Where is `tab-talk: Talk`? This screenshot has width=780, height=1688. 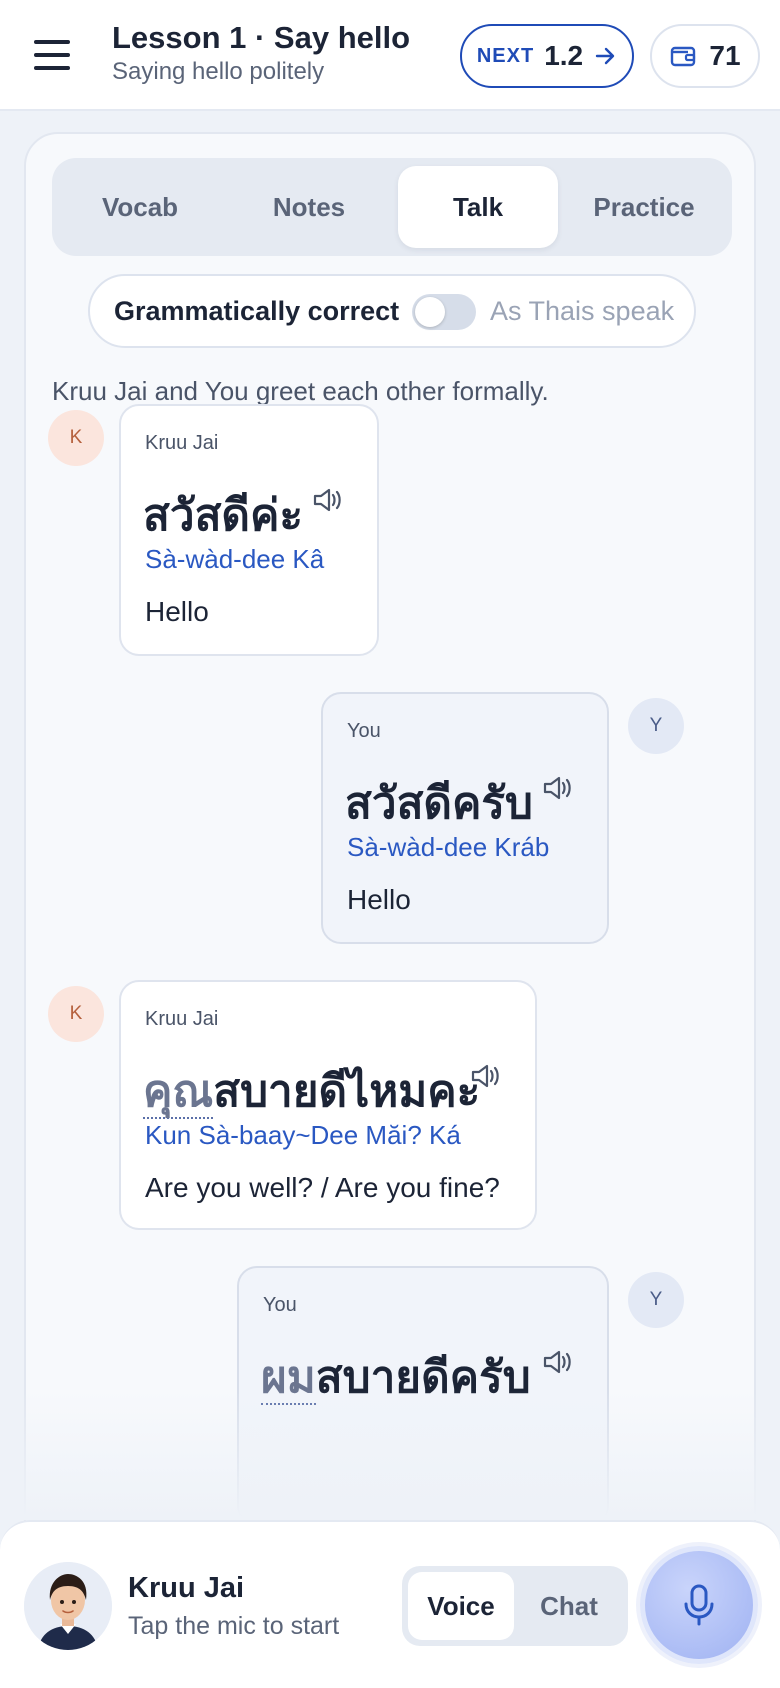 tab-talk: Talk is located at coordinates (478, 207).